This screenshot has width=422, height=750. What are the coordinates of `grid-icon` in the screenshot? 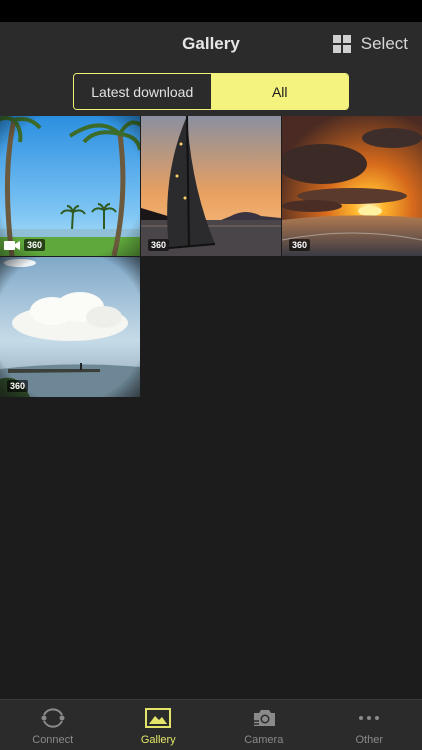 It's located at (341, 44).